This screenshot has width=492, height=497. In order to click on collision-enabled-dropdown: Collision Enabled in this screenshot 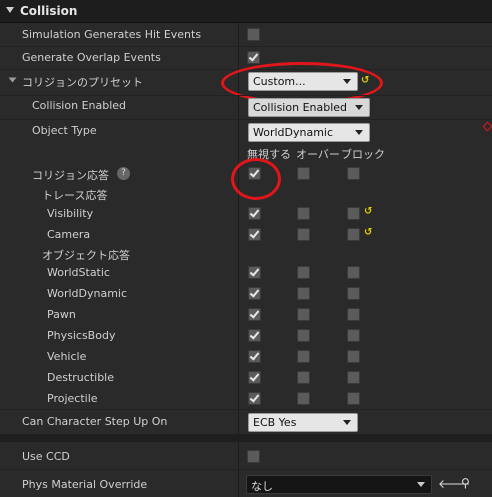, I will do `click(309, 107)`.